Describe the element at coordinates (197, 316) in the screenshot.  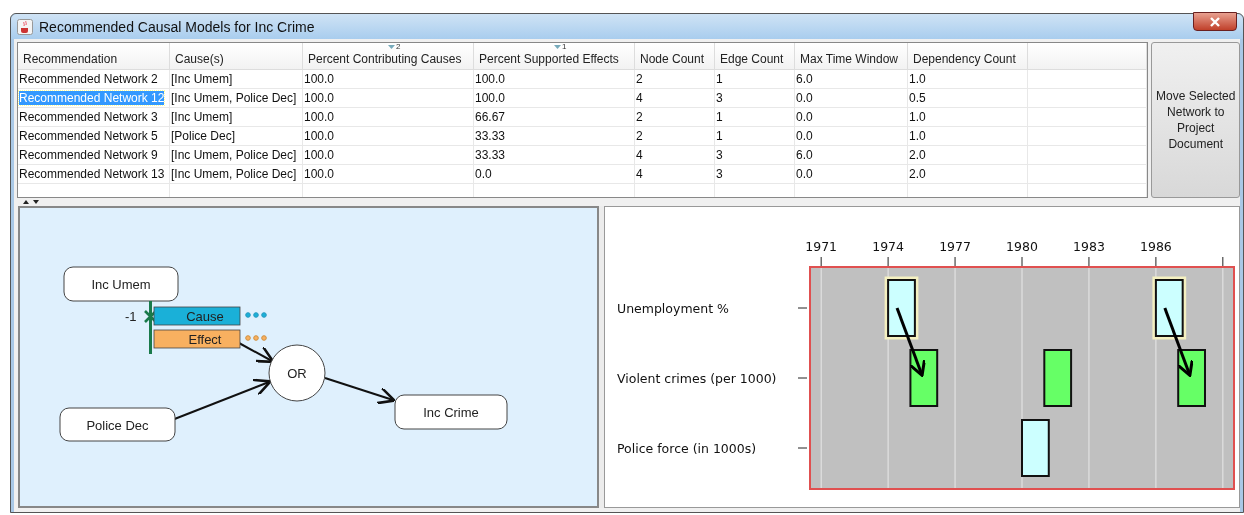
I see `cause-tag: Cause` at that location.